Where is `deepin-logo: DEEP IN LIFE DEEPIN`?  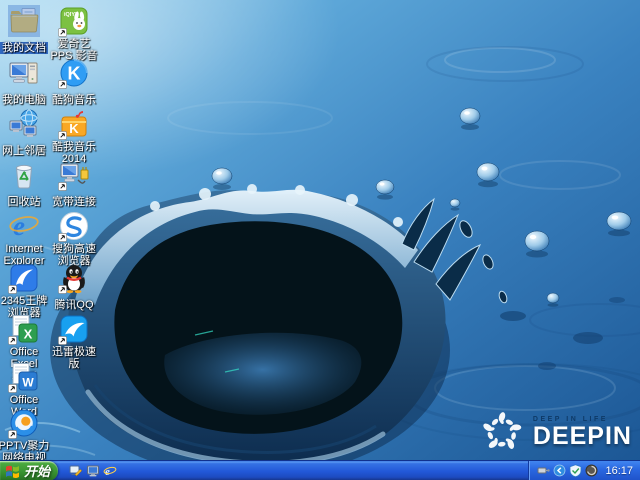 deepin-logo: DEEP IN LIFE DEEPIN is located at coordinates (555, 432).